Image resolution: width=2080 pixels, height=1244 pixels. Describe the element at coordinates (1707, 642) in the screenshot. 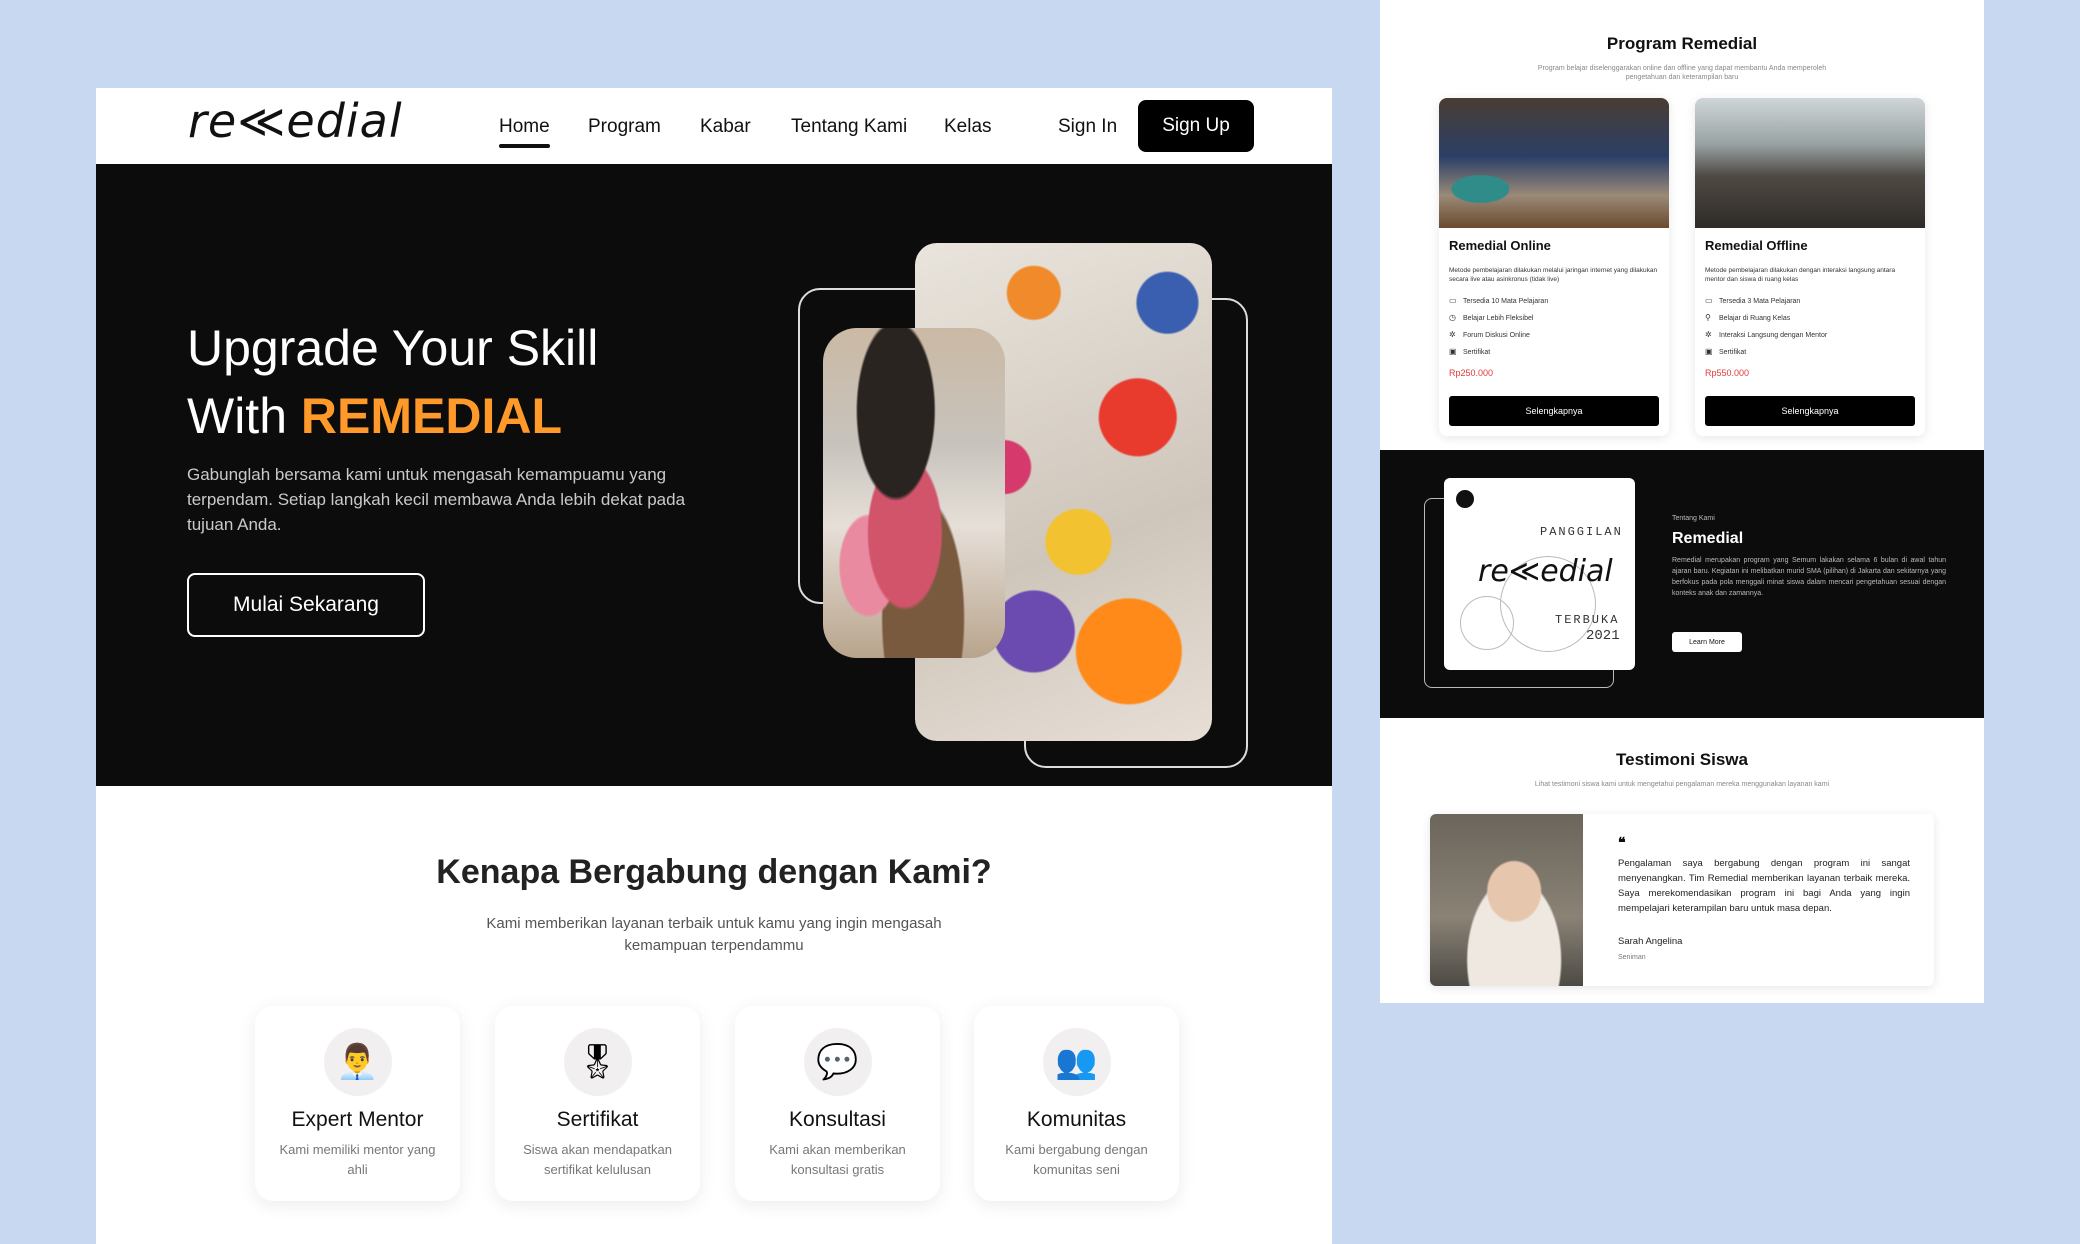

I see `learn-more-button: Learn More` at that location.